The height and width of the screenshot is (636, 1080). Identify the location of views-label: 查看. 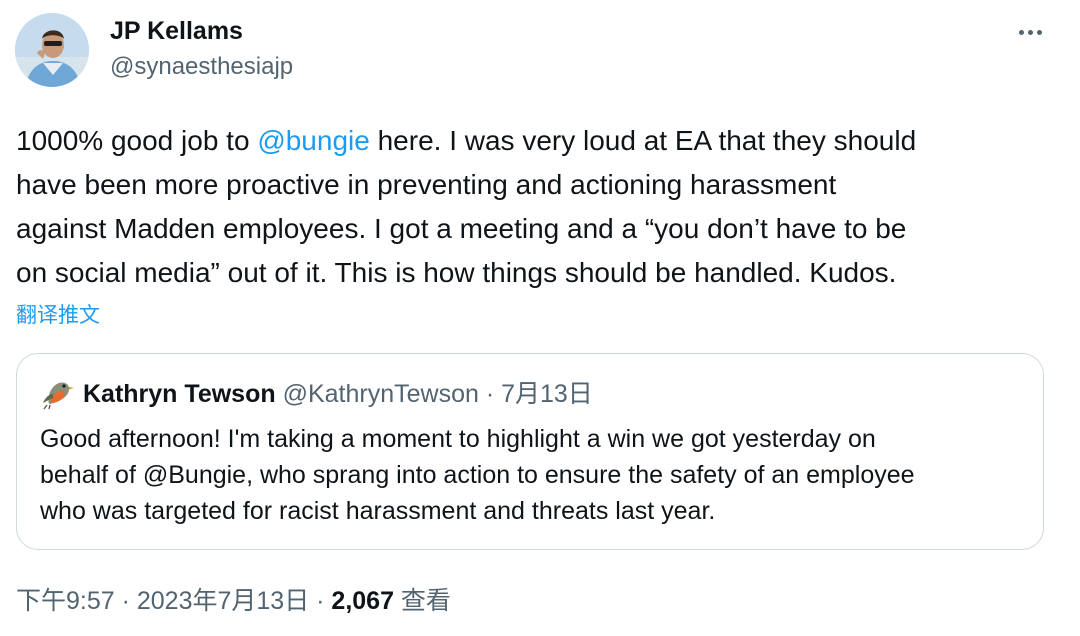
(422, 601).